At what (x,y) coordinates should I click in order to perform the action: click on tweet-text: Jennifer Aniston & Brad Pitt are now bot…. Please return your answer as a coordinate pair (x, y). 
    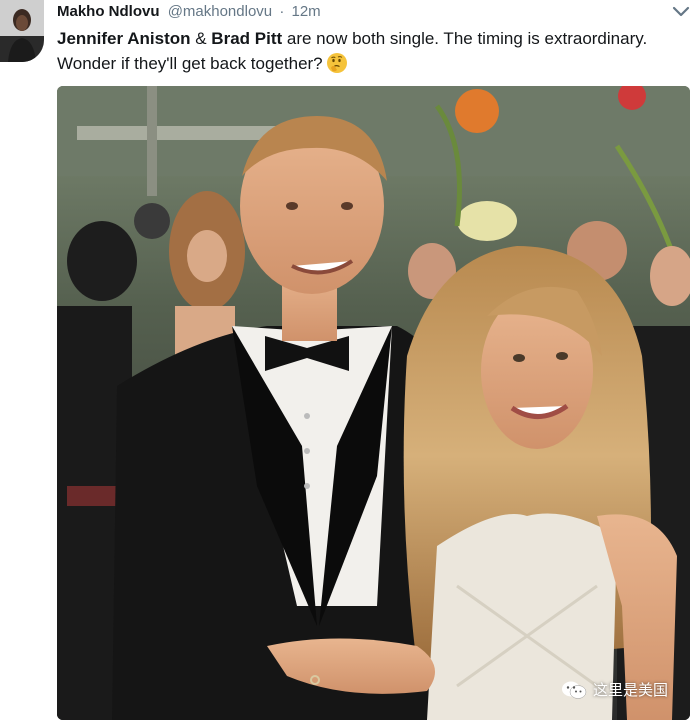
    Looking at the image, I should click on (372, 51).